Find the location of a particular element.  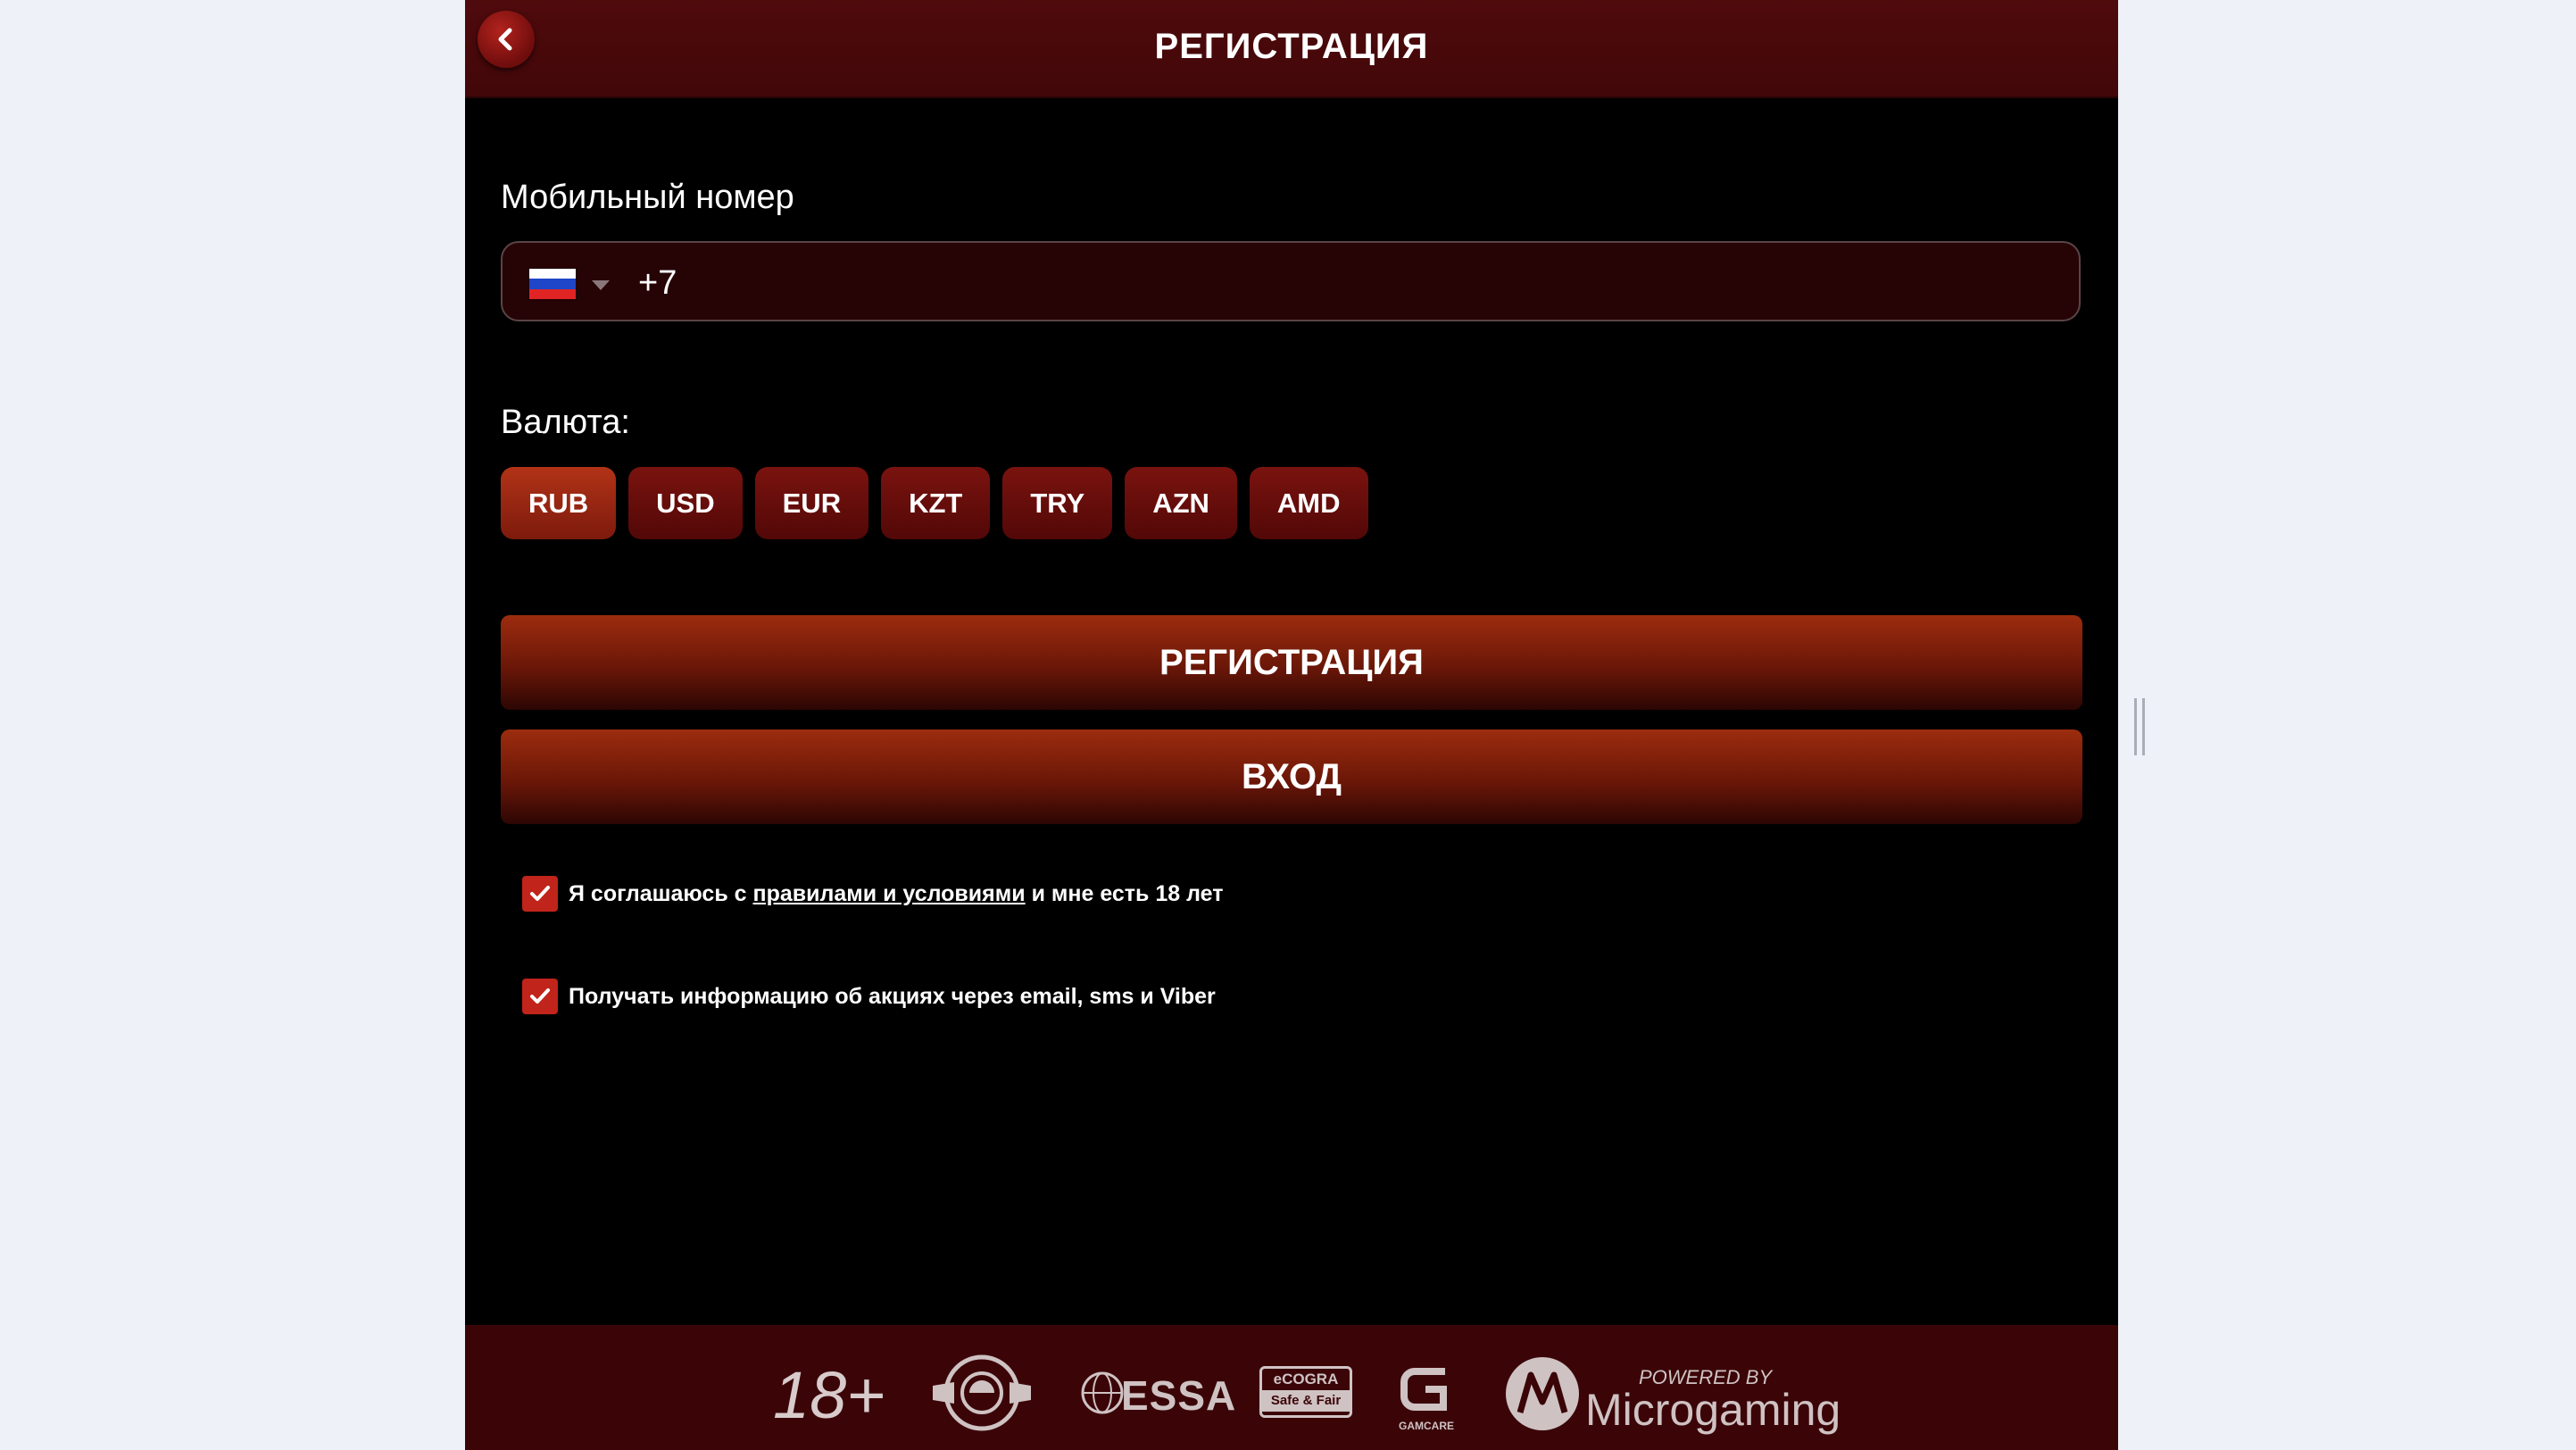

currency-selector: RUB USD EUR KZT TRY AZN AMD is located at coordinates (934, 503).